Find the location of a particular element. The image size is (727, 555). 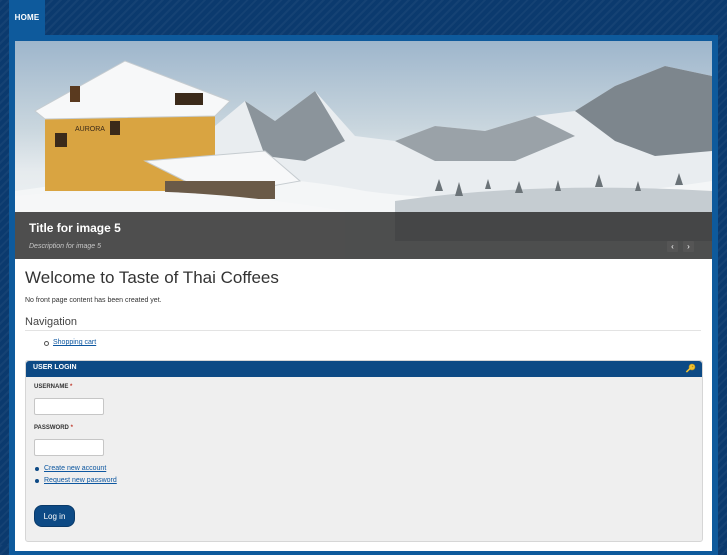

password-label-text: PASSWORD is located at coordinates (51, 428).